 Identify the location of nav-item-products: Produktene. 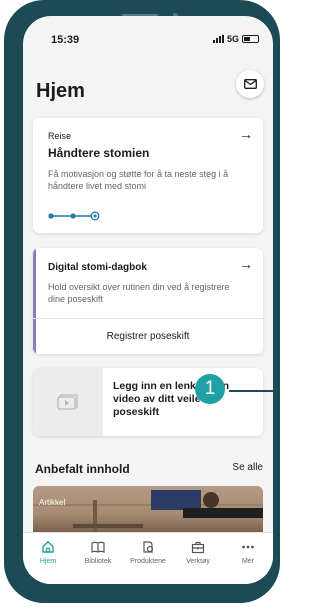
(148, 558).